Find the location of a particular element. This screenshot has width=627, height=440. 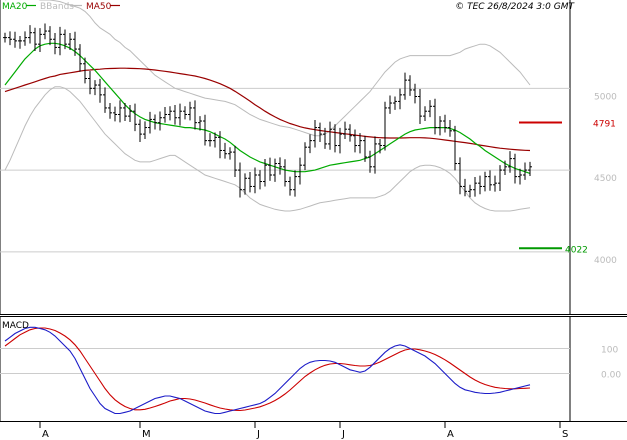

macd-y-tick-label: 0.00 is located at coordinates (611, 376).